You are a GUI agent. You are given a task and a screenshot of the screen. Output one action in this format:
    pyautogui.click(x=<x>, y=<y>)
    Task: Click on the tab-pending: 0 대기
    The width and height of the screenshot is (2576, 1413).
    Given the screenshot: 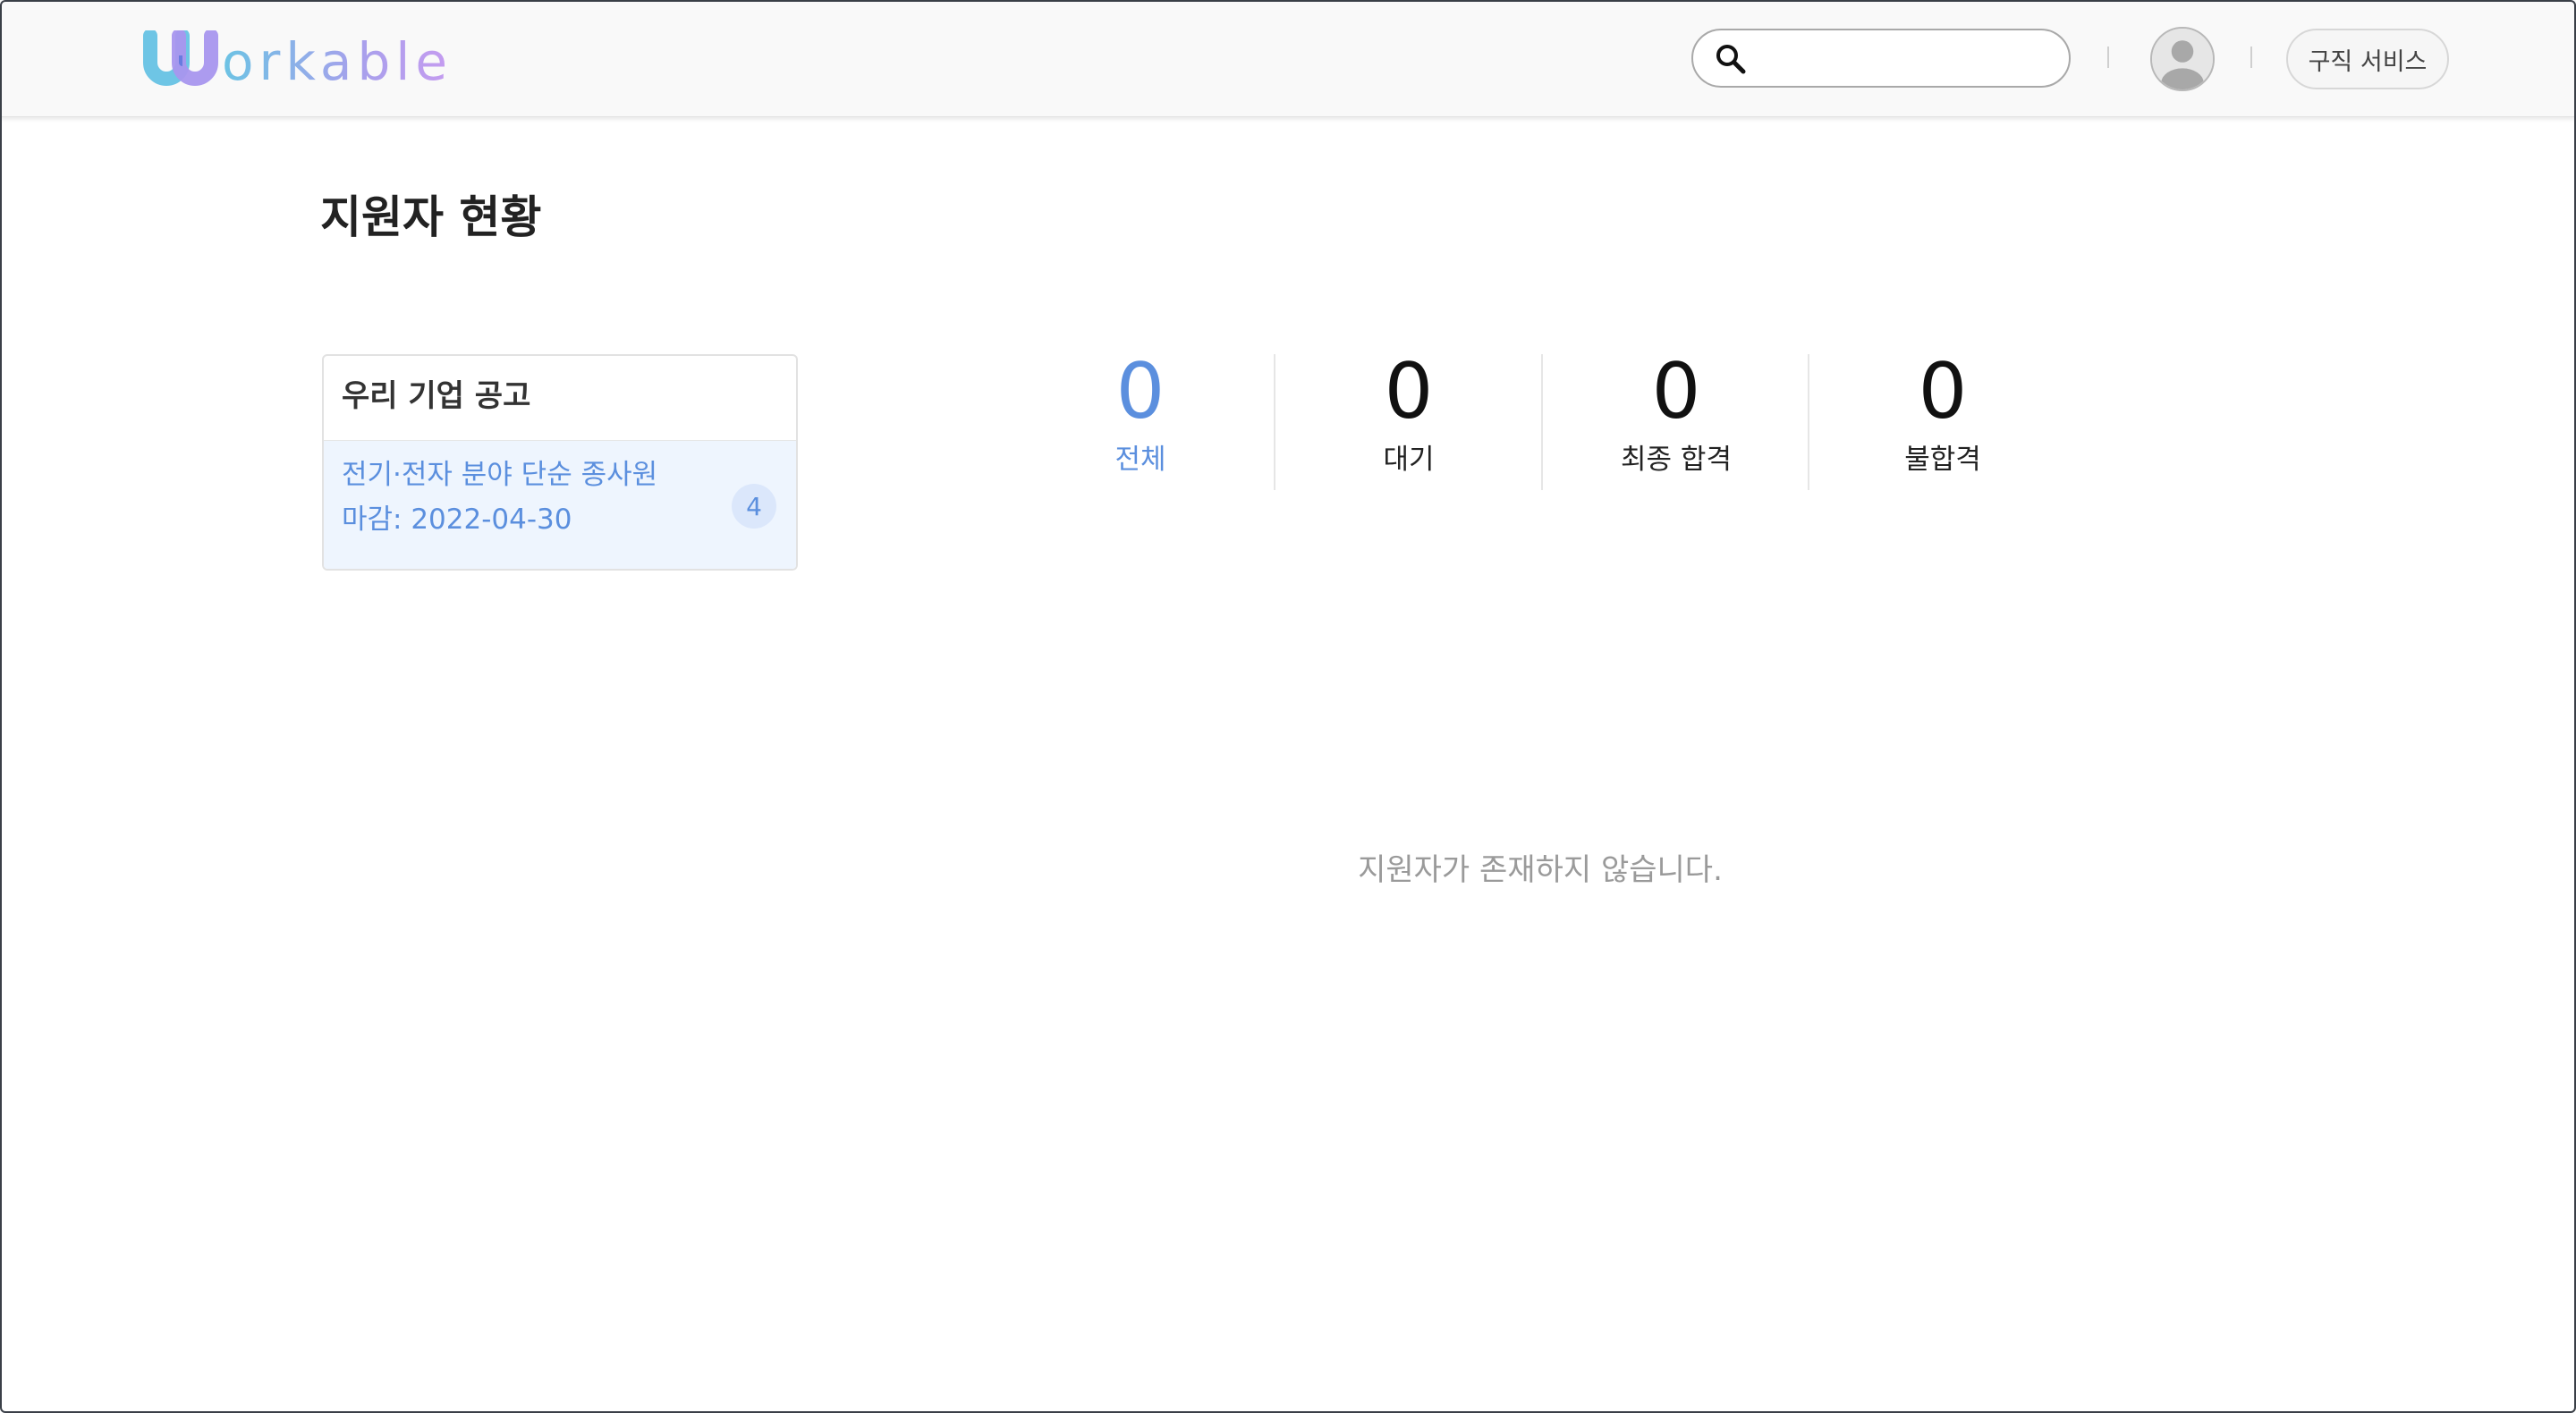 What is the action you would take?
    pyautogui.click(x=1408, y=419)
    